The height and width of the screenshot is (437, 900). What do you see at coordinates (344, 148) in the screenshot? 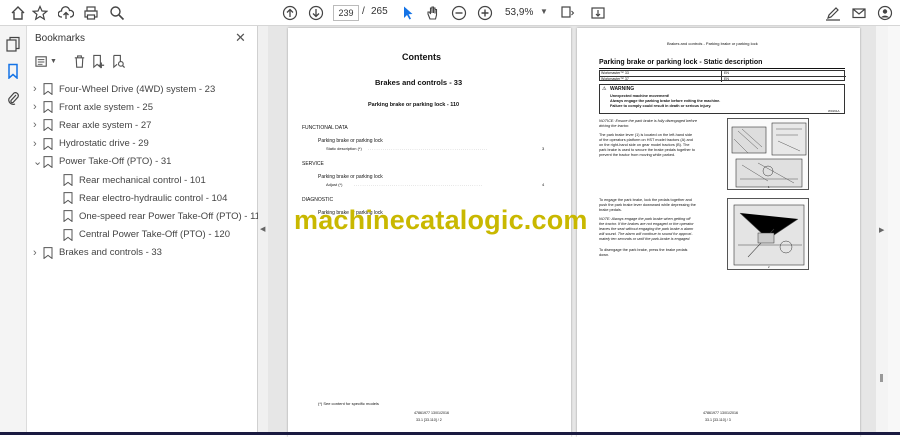
I see `func-sub: Static description (*)` at bounding box center [344, 148].